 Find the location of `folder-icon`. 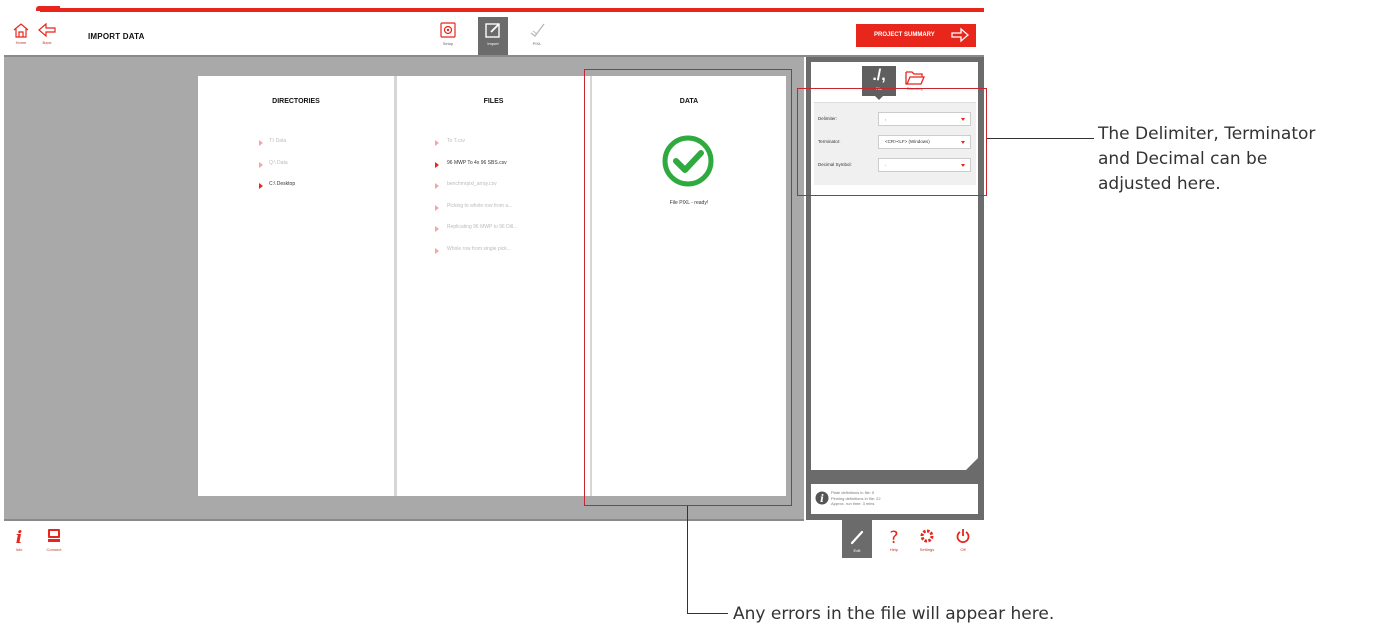

folder-icon is located at coordinates (915, 78).